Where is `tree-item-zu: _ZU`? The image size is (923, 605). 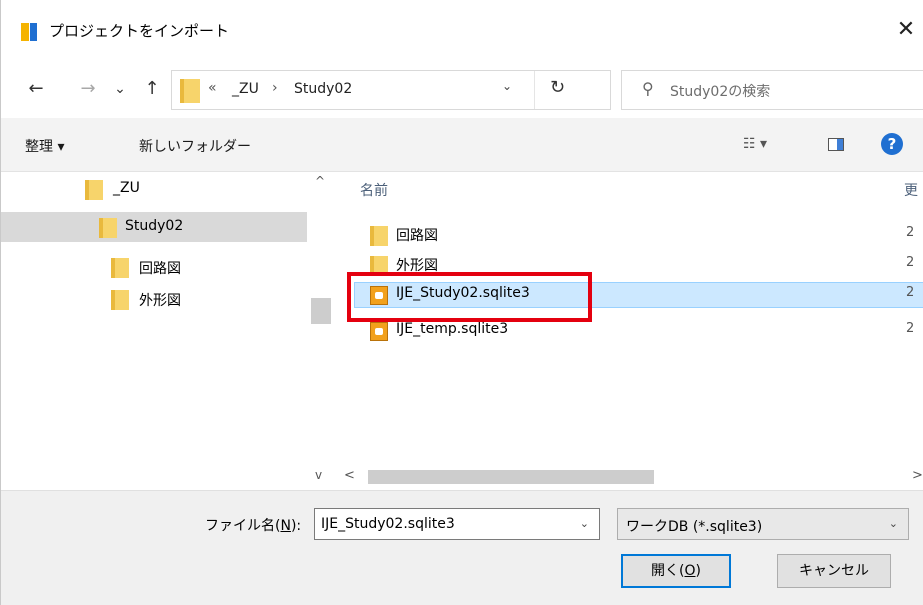 tree-item-zu: _ZU is located at coordinates (154, 189).